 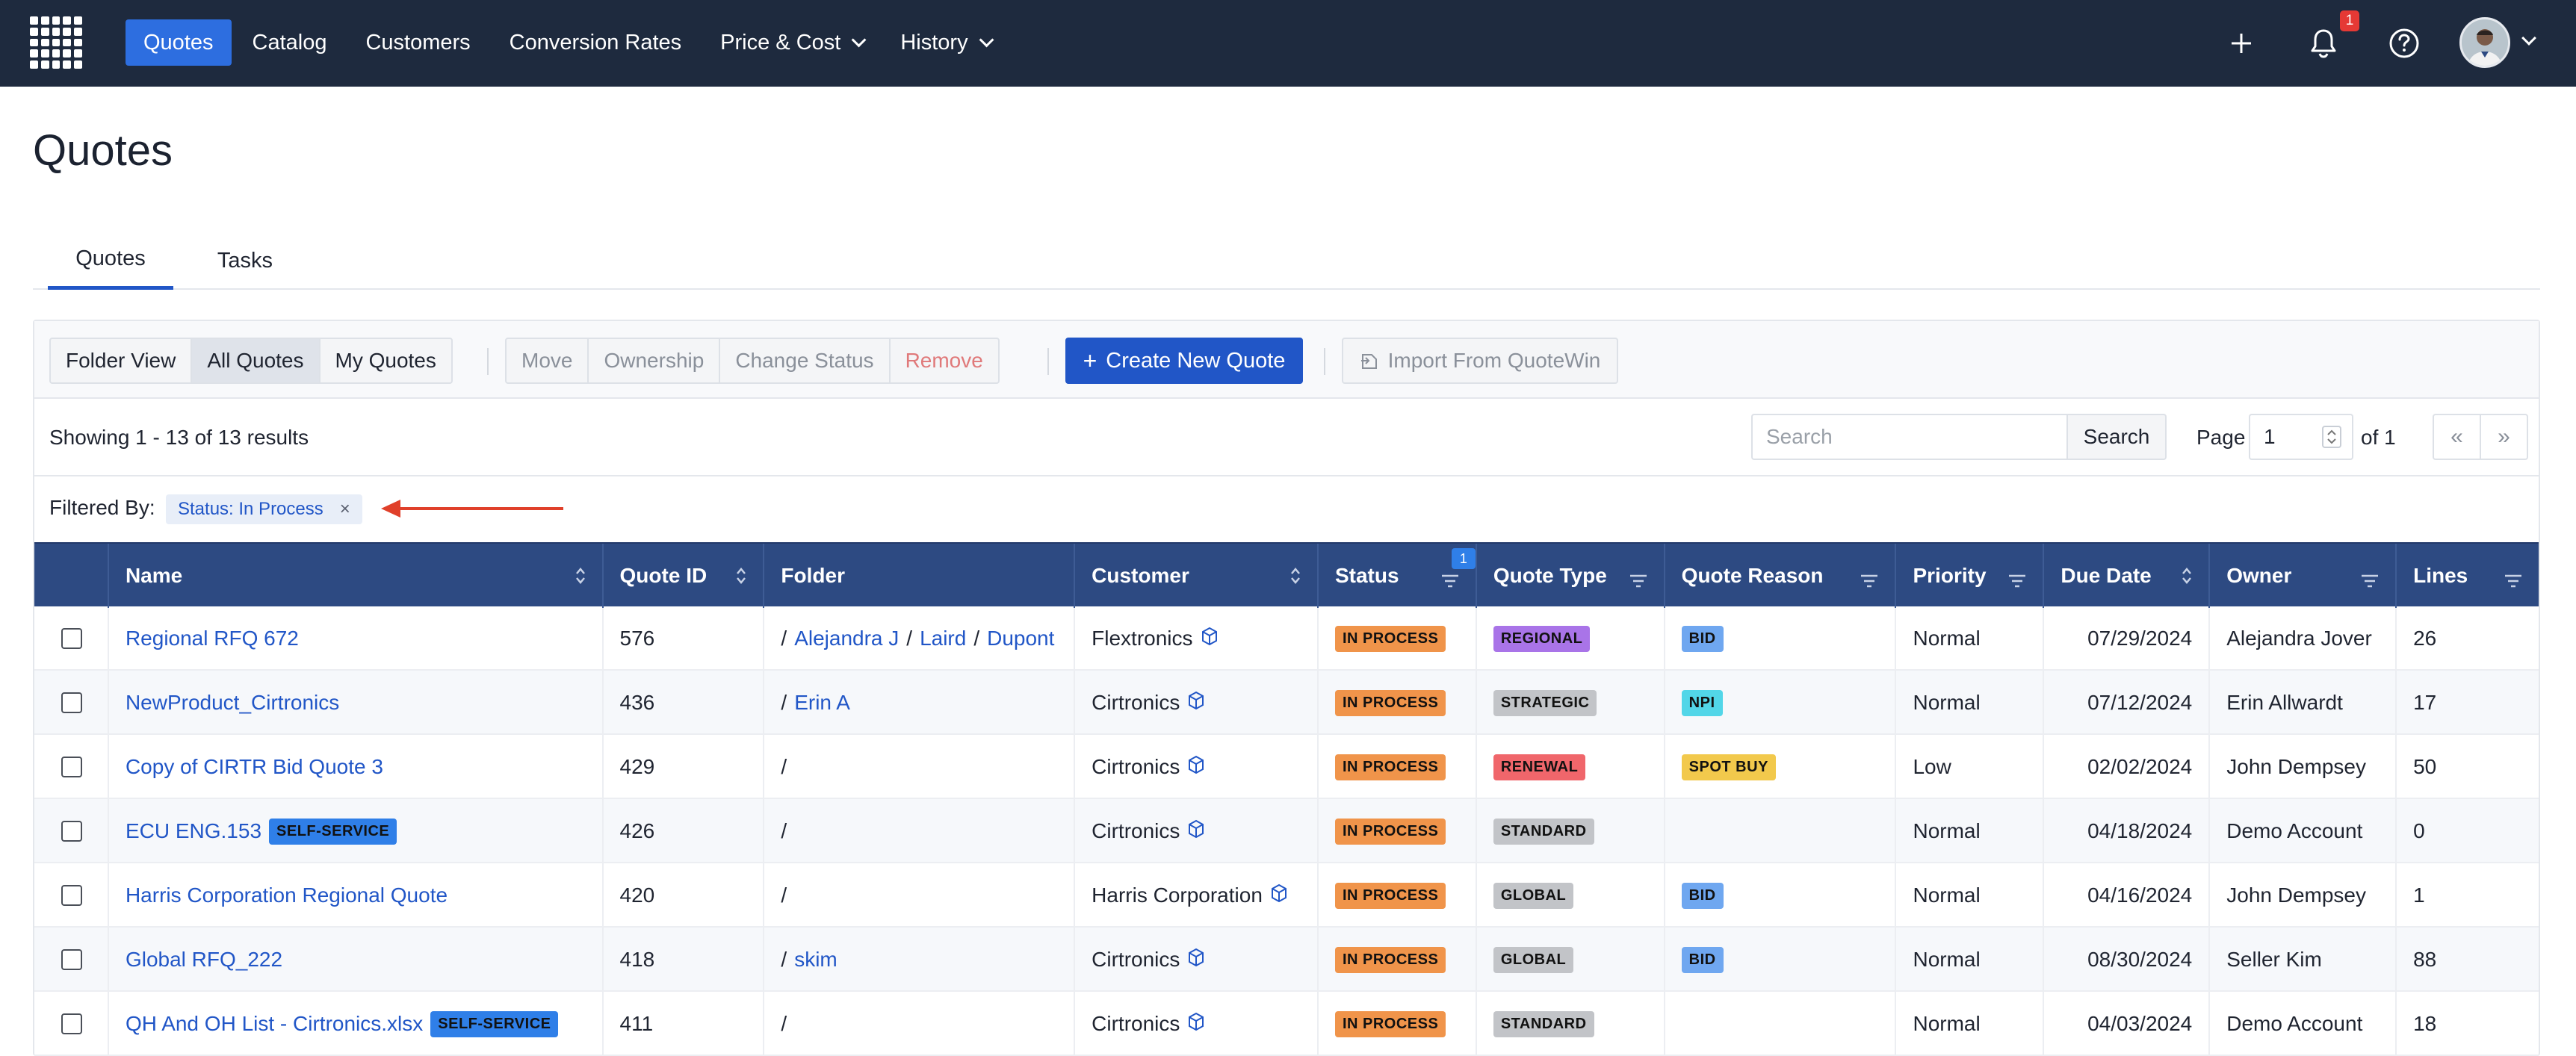 What do you see at coordinates (2303, 703) in the screenshot?
I see `owner-cell: Erin Allwardt` at bounding box center [2303, 703].